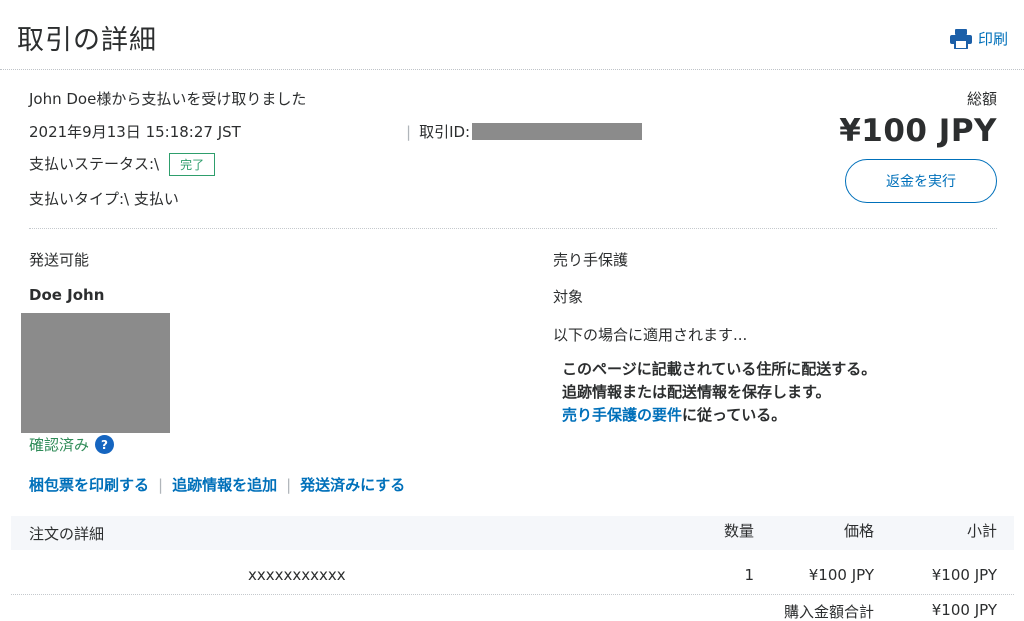 This screenshot has height=621, width=1024. What do you see at coordinates (738, 531) in the screenshot?
I see `column-quantity: 数量` at bounding box center [738, 531].